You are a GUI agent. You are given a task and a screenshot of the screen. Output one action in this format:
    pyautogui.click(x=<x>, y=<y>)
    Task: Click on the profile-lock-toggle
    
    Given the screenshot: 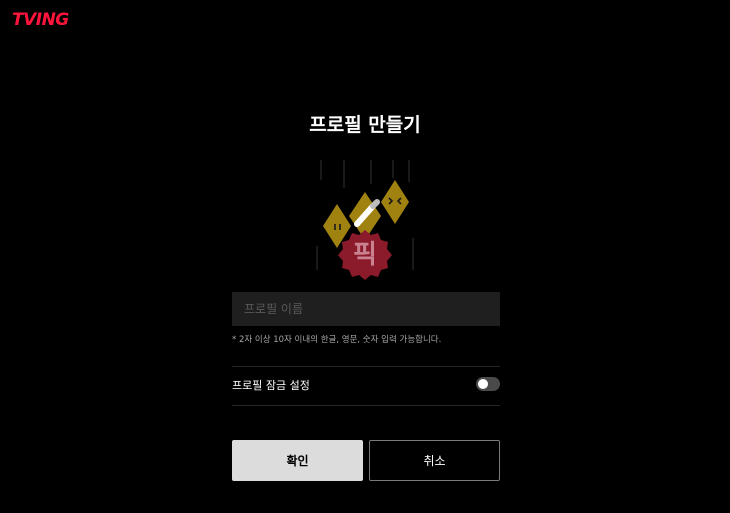 What is the action you would take?
    pyautogui.click(x=488, y=384)
    